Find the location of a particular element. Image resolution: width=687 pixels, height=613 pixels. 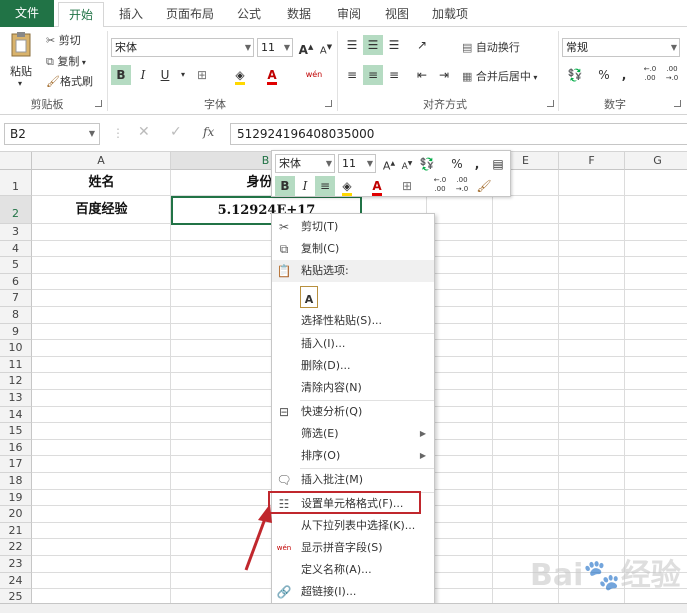

number-format-combo: 常规 ▼ is located at coordinates (621, 47).